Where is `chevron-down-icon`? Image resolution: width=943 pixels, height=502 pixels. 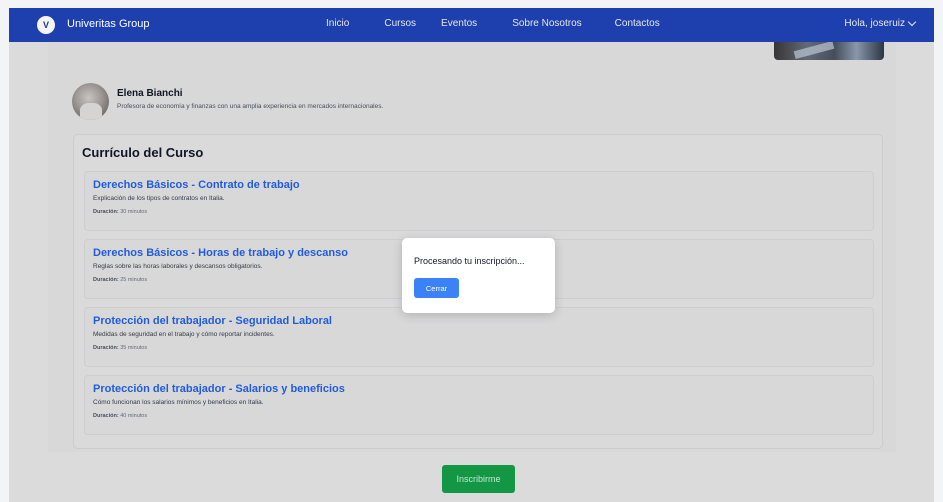
chevron-down-icon is located at coordinates (912, 22).